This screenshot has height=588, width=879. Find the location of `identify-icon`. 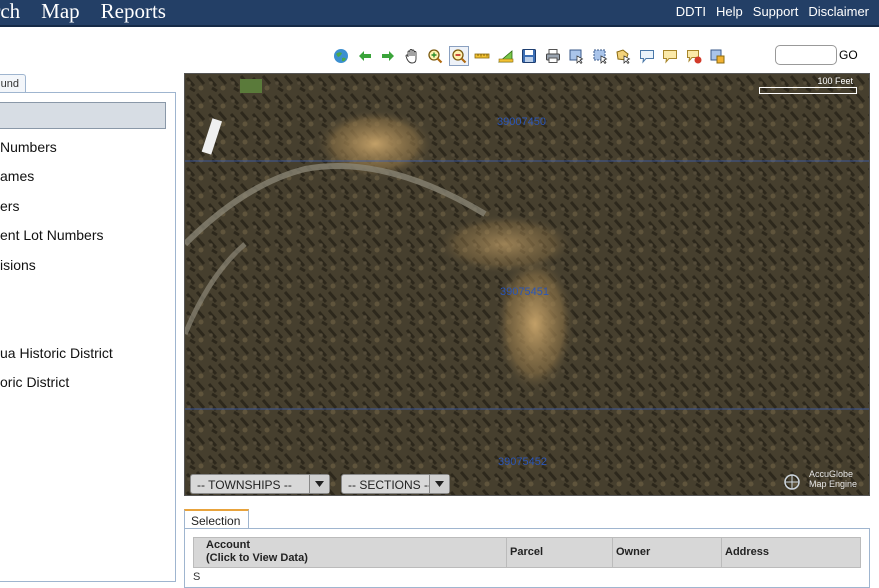

identify-icon is located at coordinates (670, 56).